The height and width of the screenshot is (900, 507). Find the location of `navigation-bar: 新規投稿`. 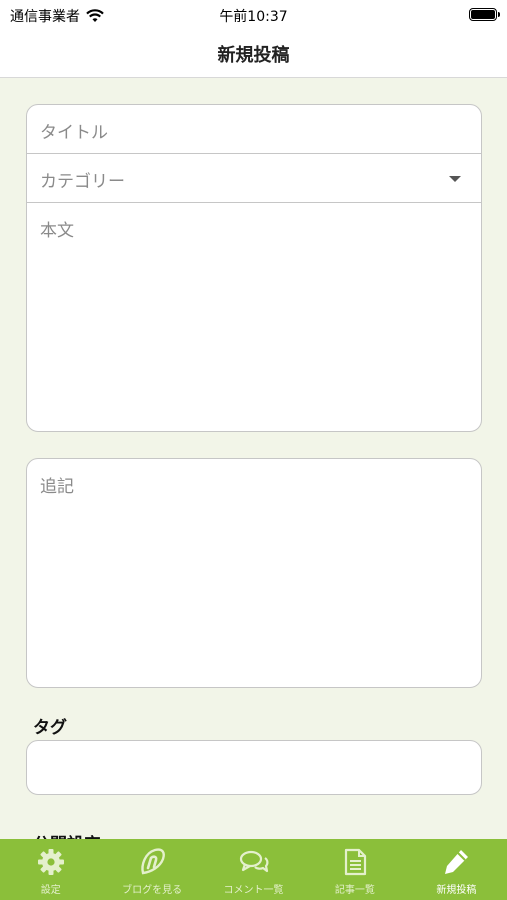

navigation-bar: 新規投稿 is located at coordinates (253, 54).